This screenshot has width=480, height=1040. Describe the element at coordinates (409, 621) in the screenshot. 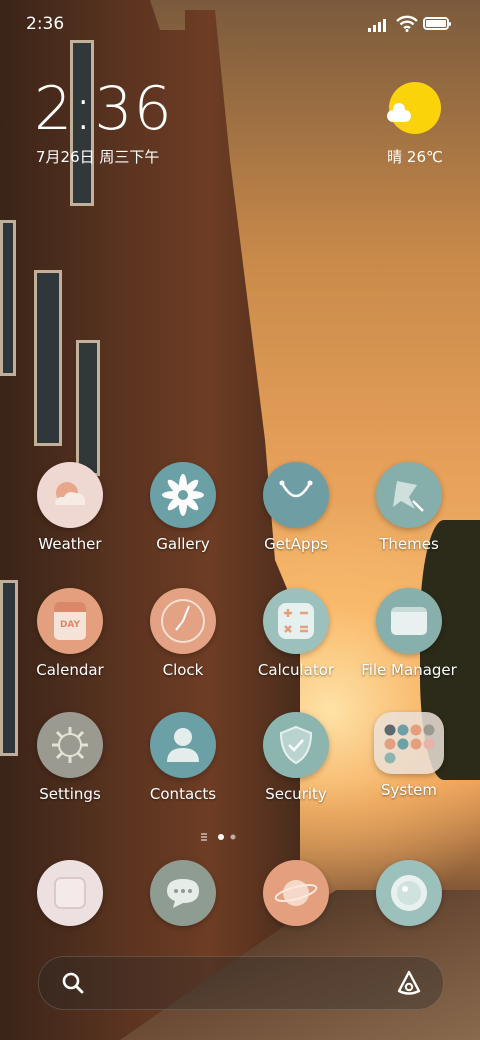

I see `folder-icon` at that location.